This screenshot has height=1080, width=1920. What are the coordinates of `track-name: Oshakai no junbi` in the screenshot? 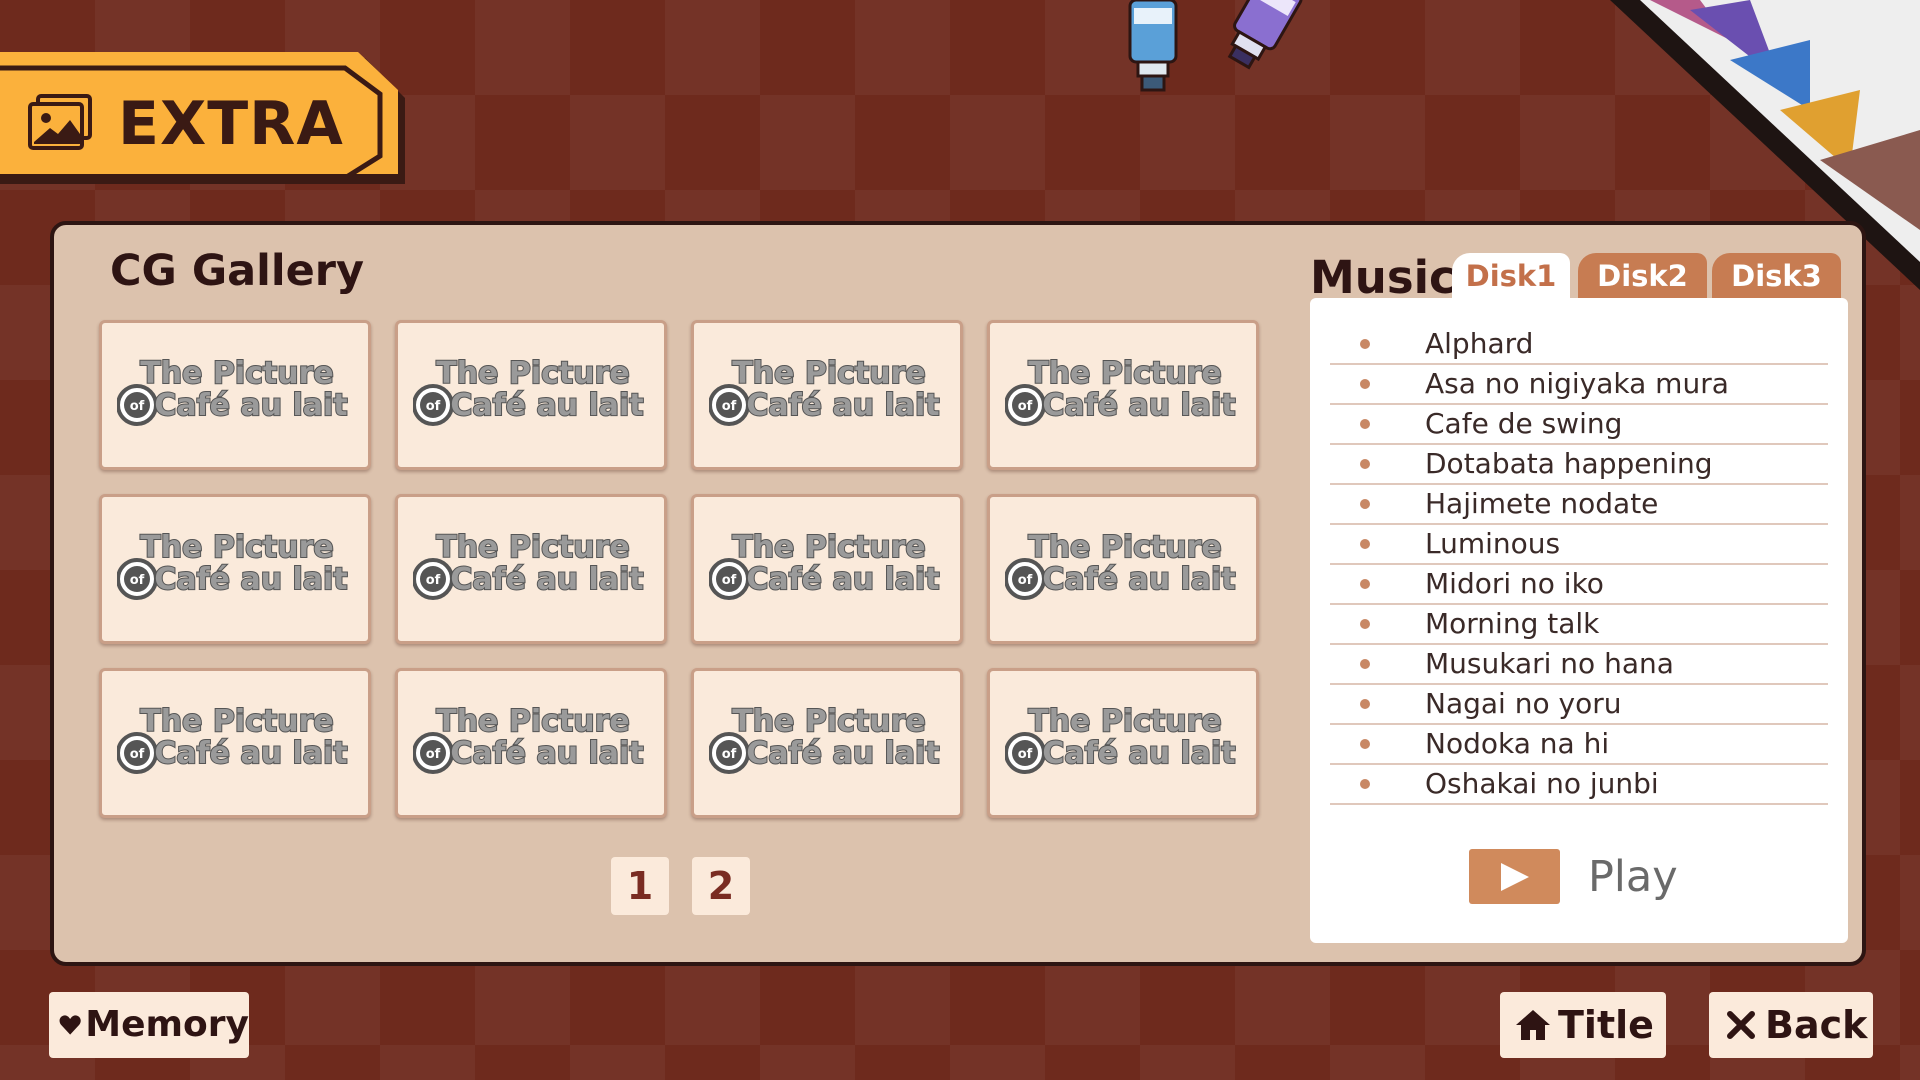 It's located at (1542, 783).